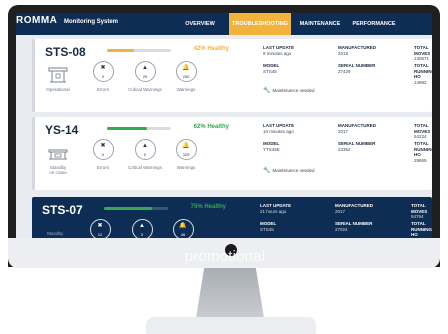  What do you see at coordinates (276, 208) in the screenshot?
I see `last-update-field: LAST UPDATE 21 hours ago` at bounding box center [276, 208].